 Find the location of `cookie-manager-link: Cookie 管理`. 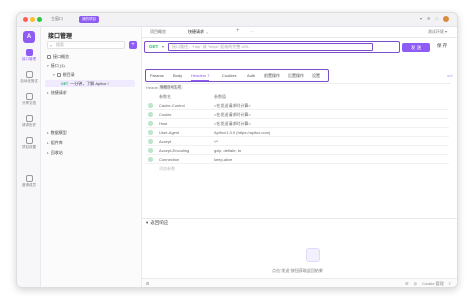

cookie-manager-link: Cookie 管理 is located at coordinates (433, 284).